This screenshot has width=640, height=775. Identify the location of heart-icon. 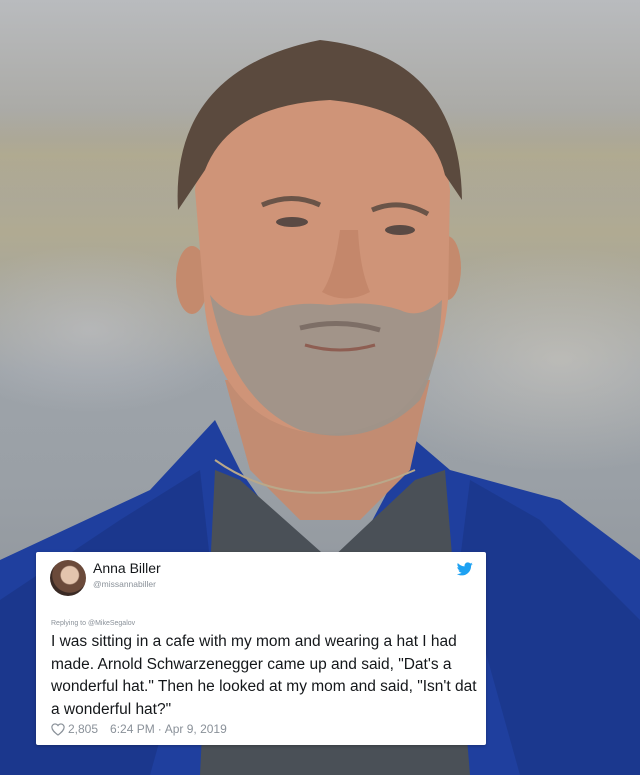
(58, 729).